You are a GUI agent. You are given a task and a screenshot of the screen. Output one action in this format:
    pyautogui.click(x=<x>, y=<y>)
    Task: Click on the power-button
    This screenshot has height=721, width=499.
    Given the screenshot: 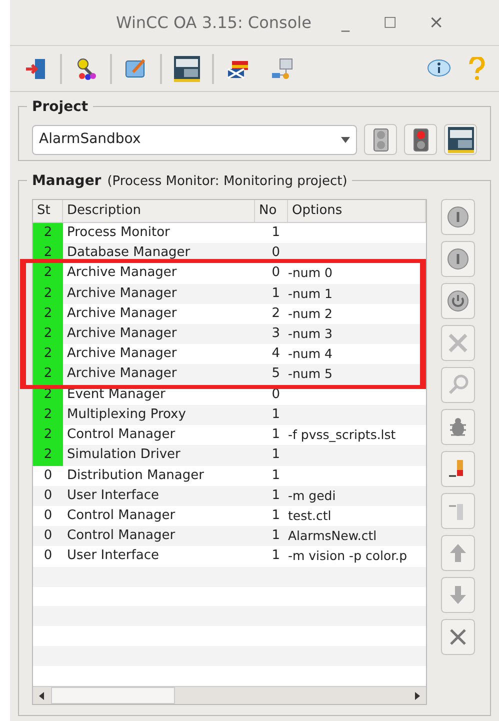 What is the action you would take?
    pyautogui.click(x=458, y=301)
    